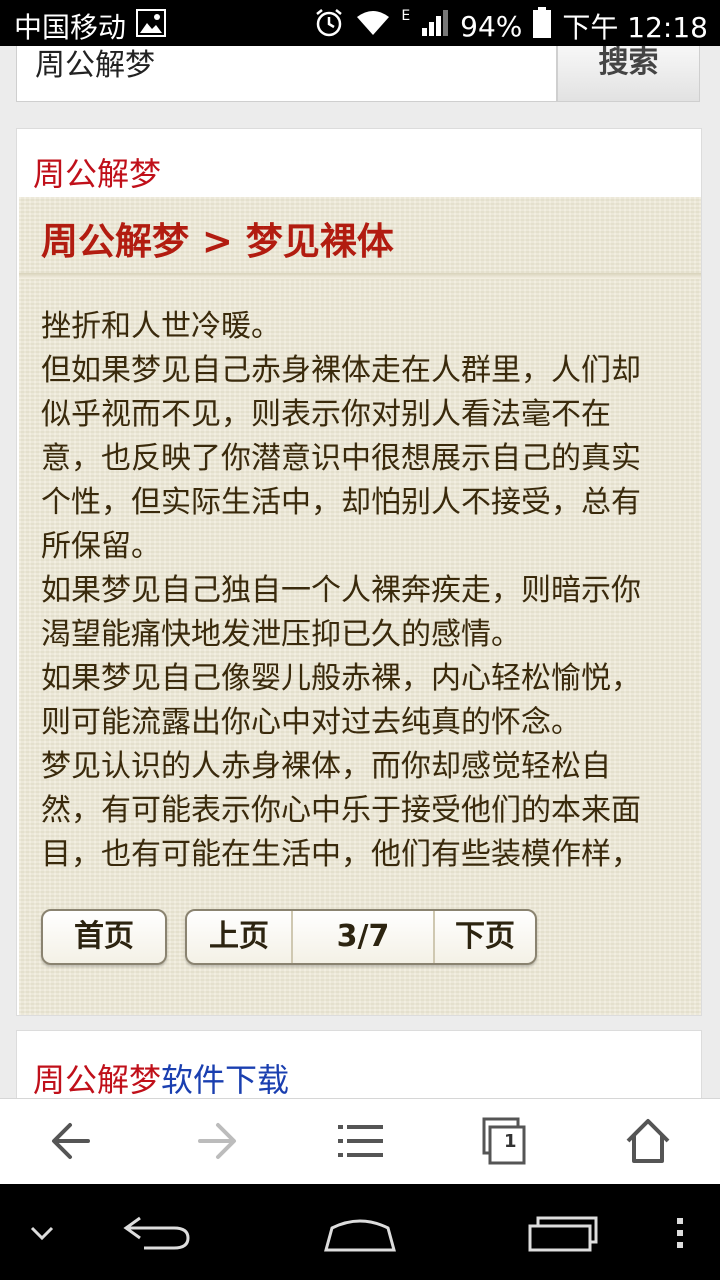  What do you see at coordinates (510, 1141) in the screenshot?
I see `tab-count: 1` at bounding box center [510, 1141].